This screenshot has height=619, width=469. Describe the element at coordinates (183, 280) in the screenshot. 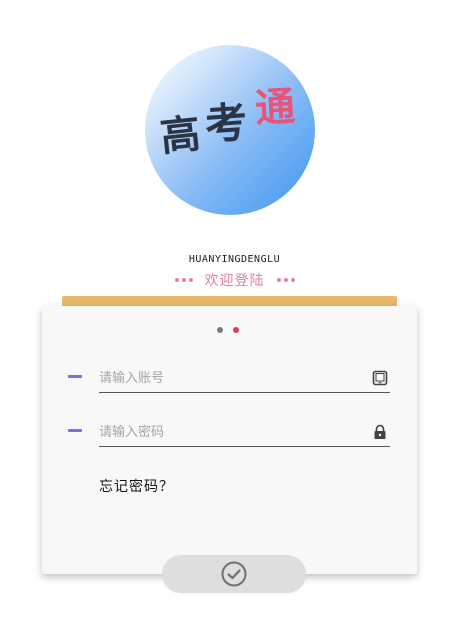

I see `decor-dots-left` at that location.